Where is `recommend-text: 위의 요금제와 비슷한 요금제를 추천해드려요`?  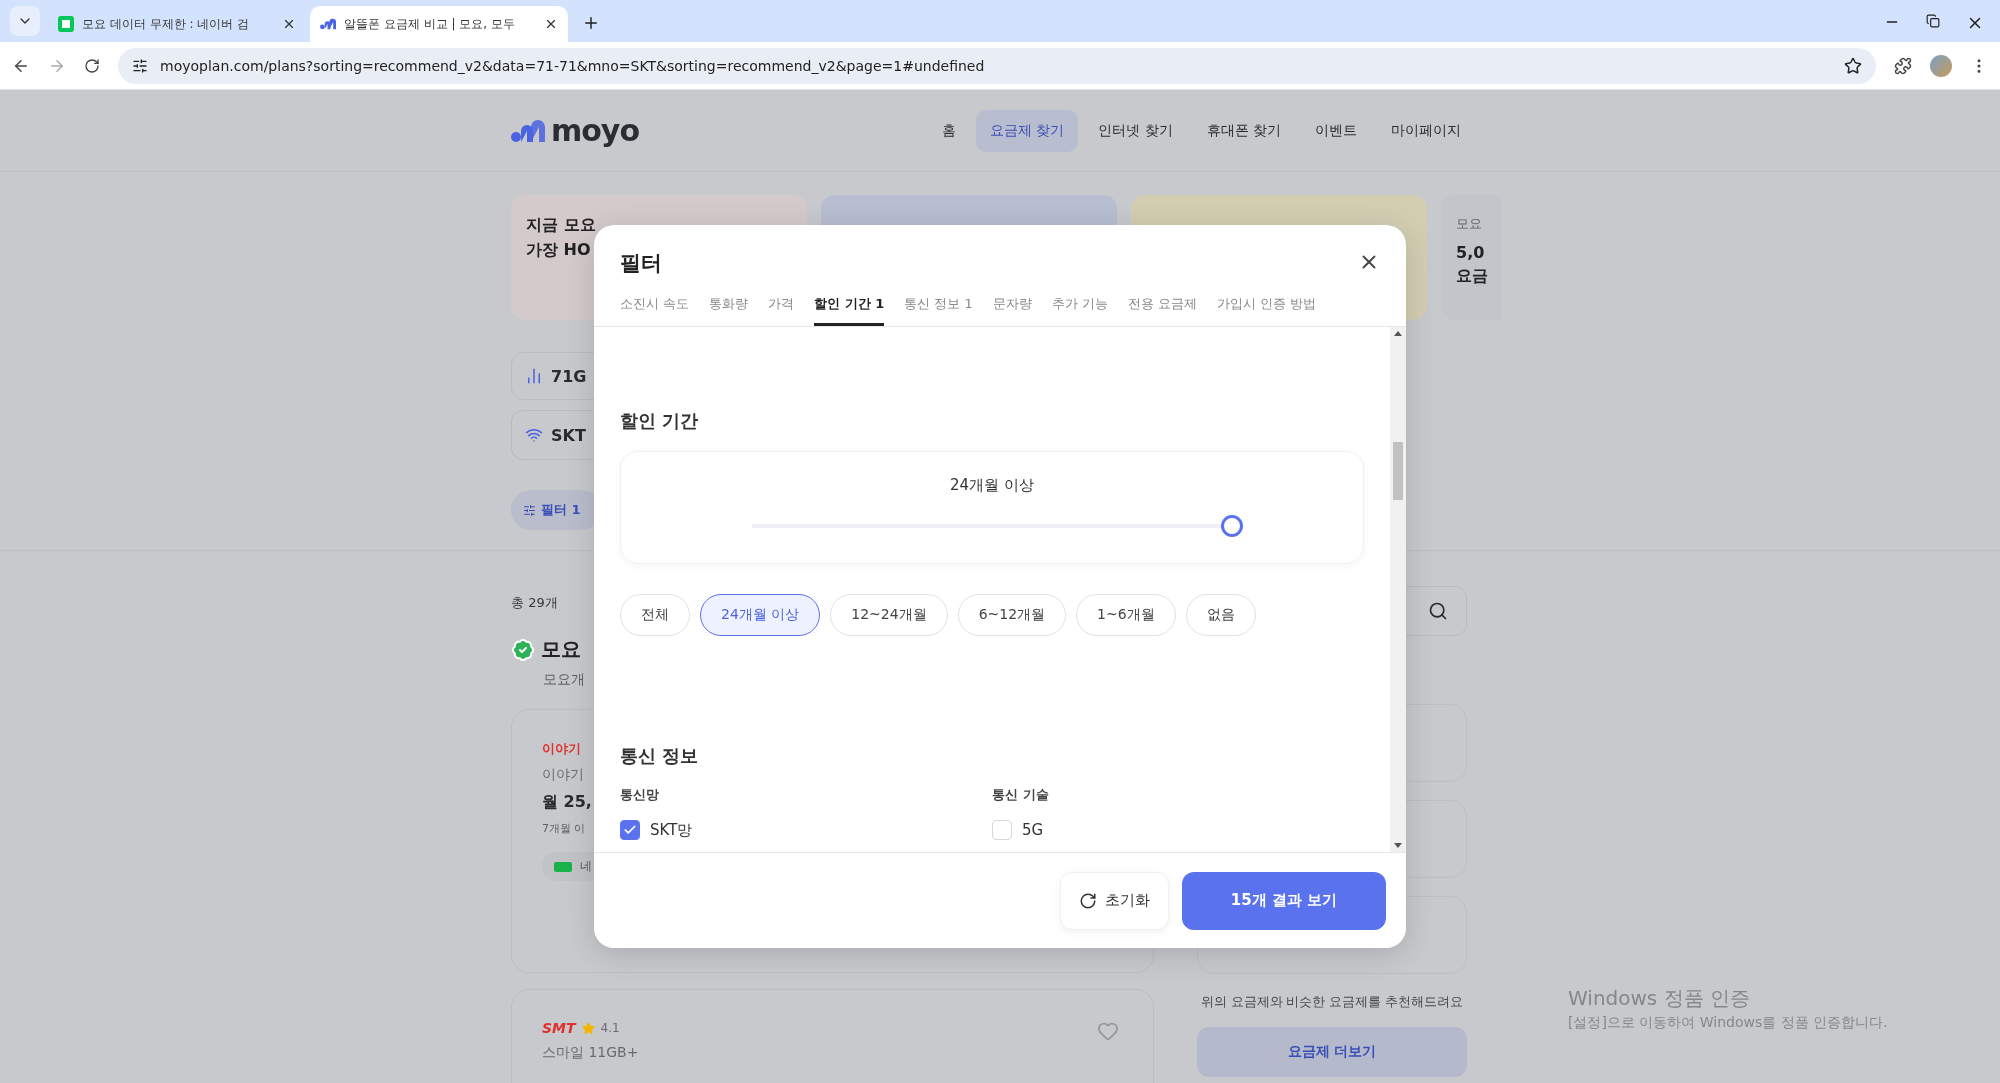
recommend-text: 위의 요금제와 비슷한 요금제를 추천해드려요 is located at coordinates (1332, 1002).